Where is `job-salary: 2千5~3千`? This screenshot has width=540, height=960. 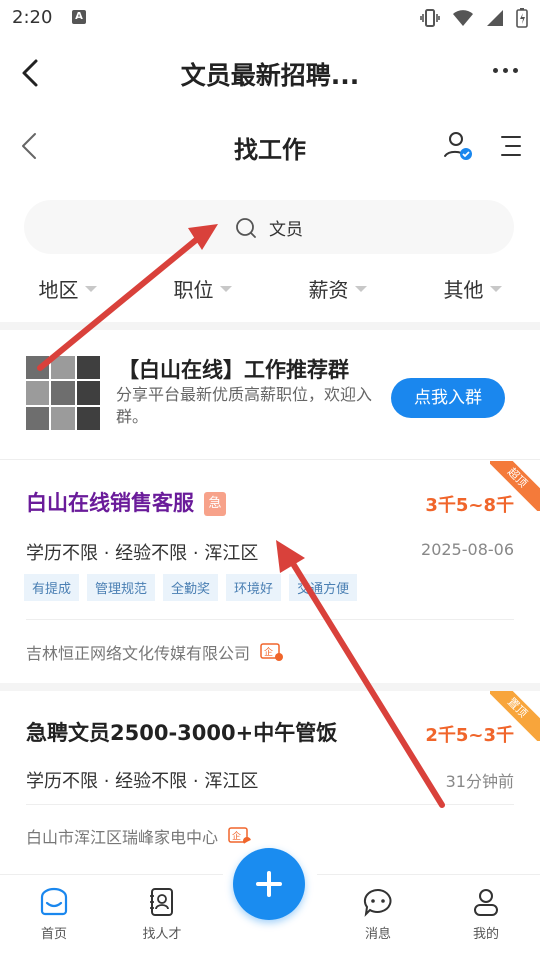 job-salary: 2千5~3千 is located at coordinates (469, 735).